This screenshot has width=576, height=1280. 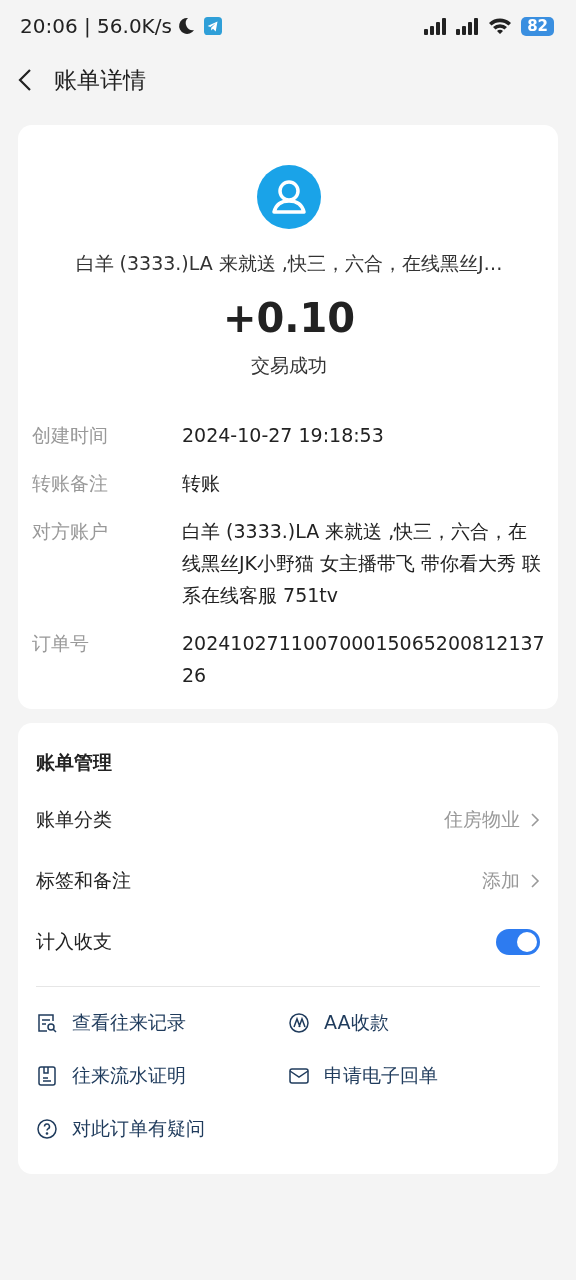 I want to click on transaction-status: 交易成功, so click(x=289, y=365).